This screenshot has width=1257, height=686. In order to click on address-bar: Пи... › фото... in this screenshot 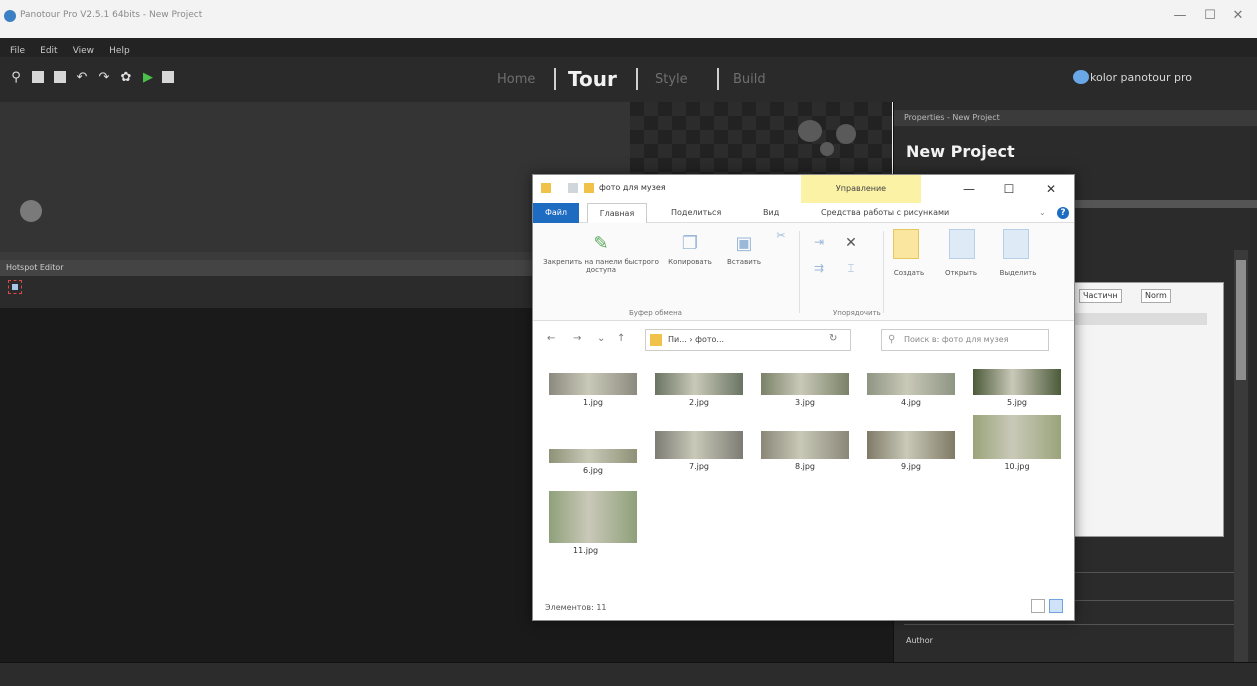, I will do `click(748, 340)`.